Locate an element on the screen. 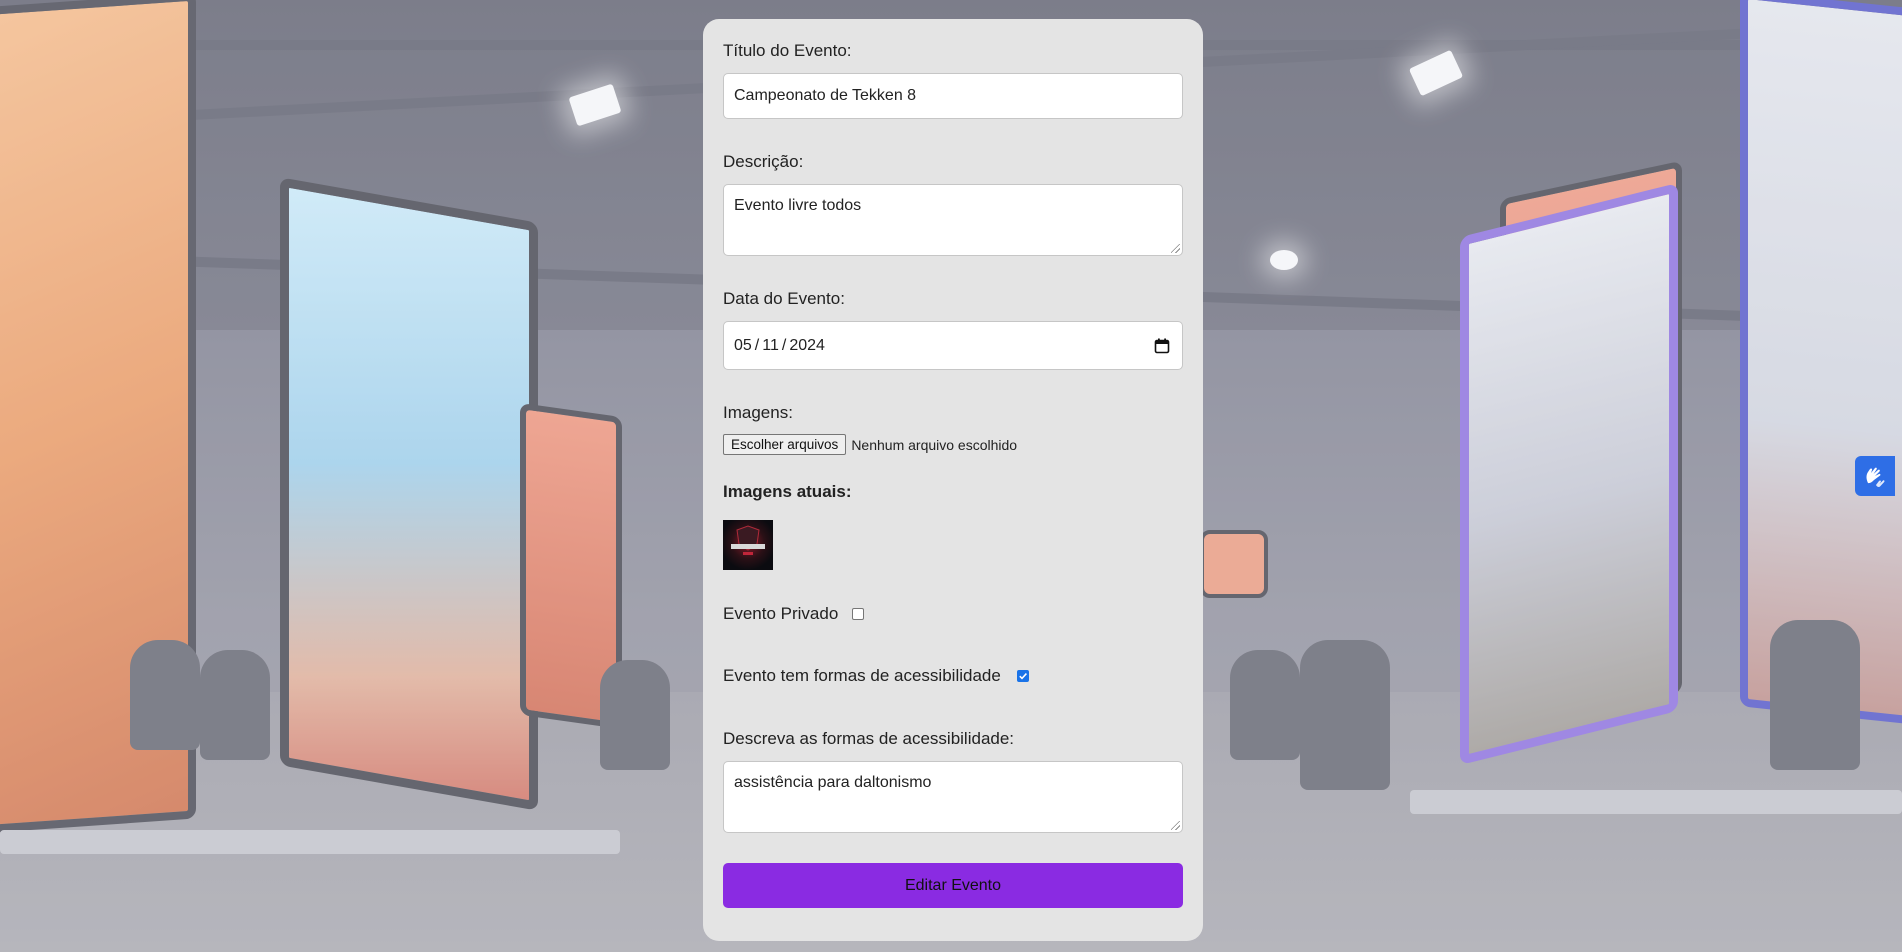 Image resolution: width=1902 pixels, height=952 pixels. date-year: 2024 is located at coordinates (807, 345).